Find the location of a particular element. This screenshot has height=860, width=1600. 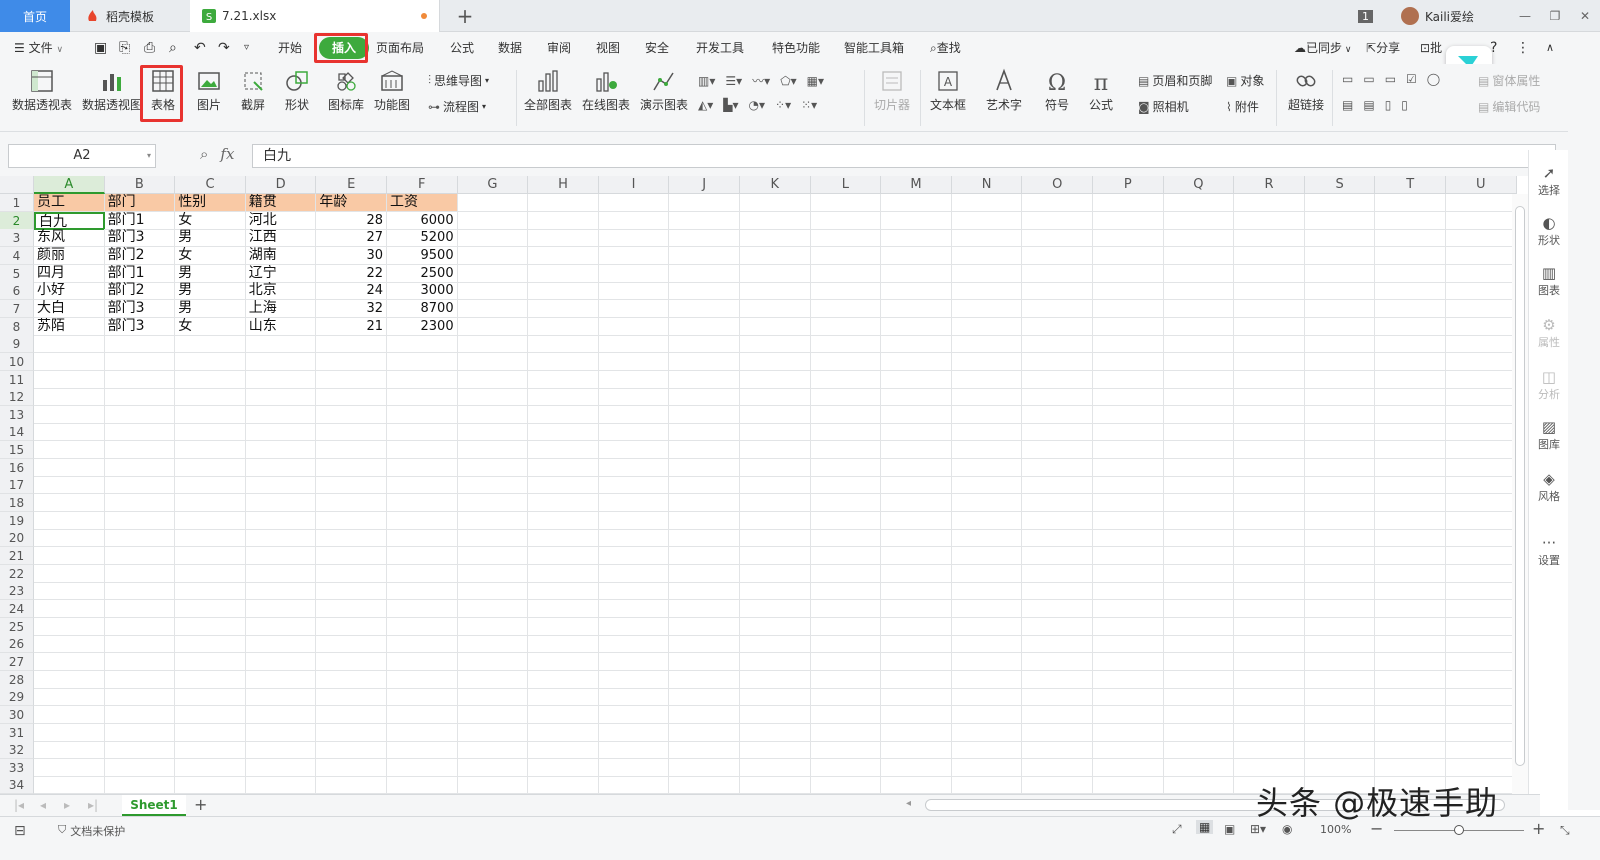

scroll-left-icon: ◂ is located at coordinates (908, 803).